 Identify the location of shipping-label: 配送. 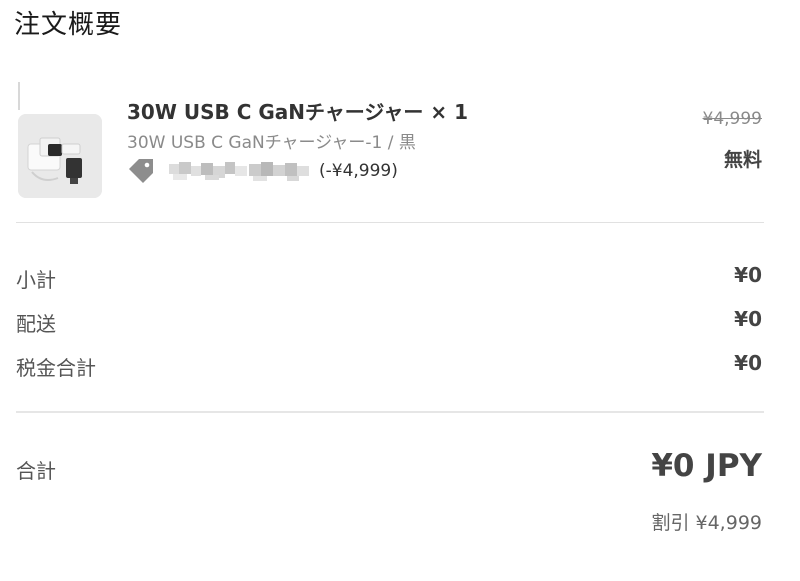
(36, 324).